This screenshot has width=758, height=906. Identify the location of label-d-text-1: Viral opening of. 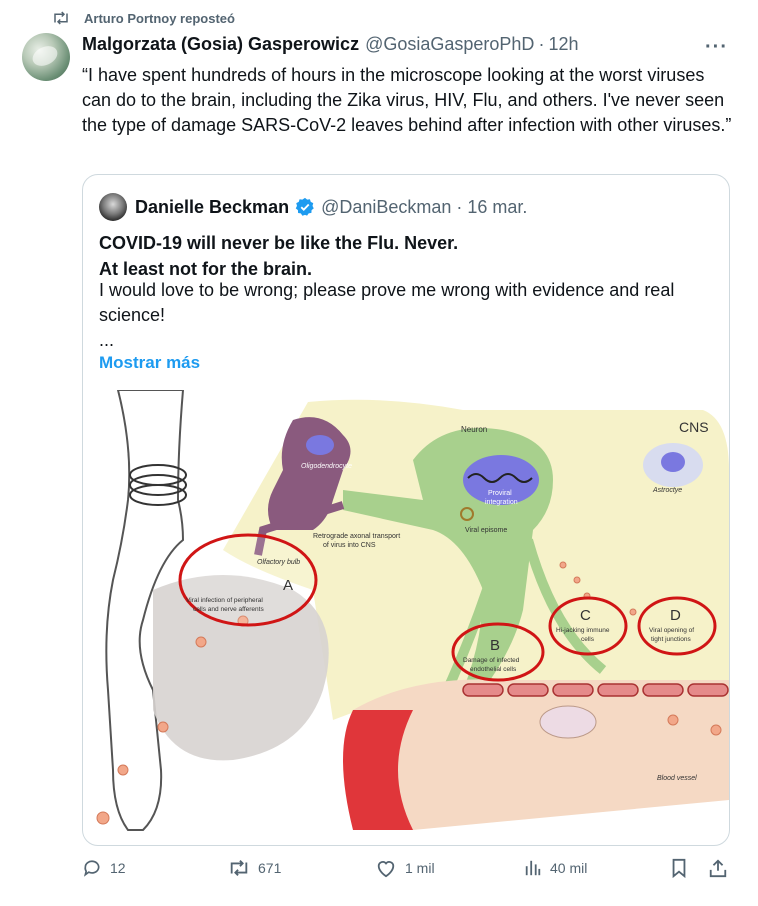
(671, 630).